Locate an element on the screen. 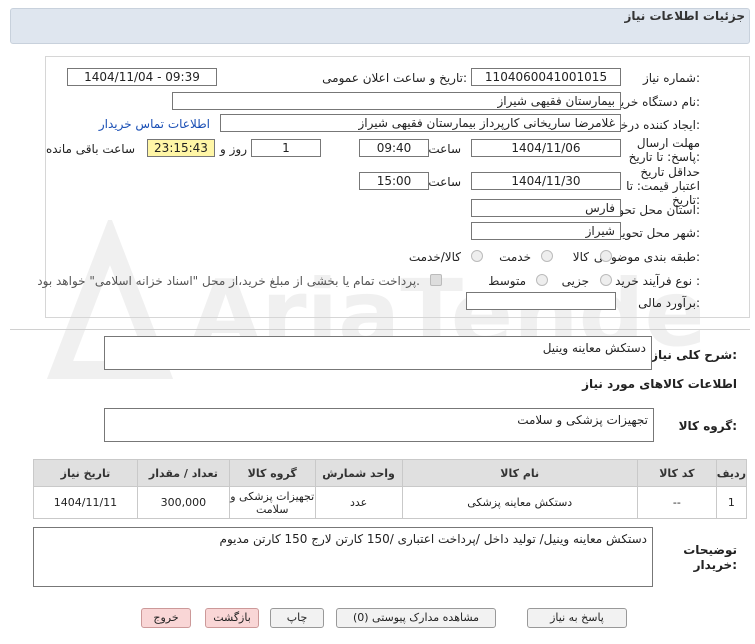 The image size is (755, 644). category-service-label: خدمت is located at coordinates (515, 257).